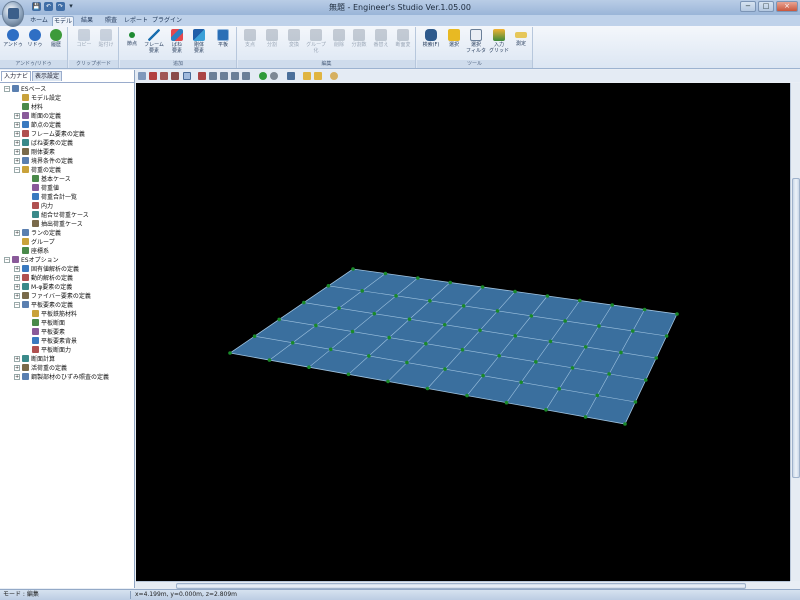  Describe the element at coordinates (521, 44) in the screenshot. I see `measure-button: 測定` at that location.